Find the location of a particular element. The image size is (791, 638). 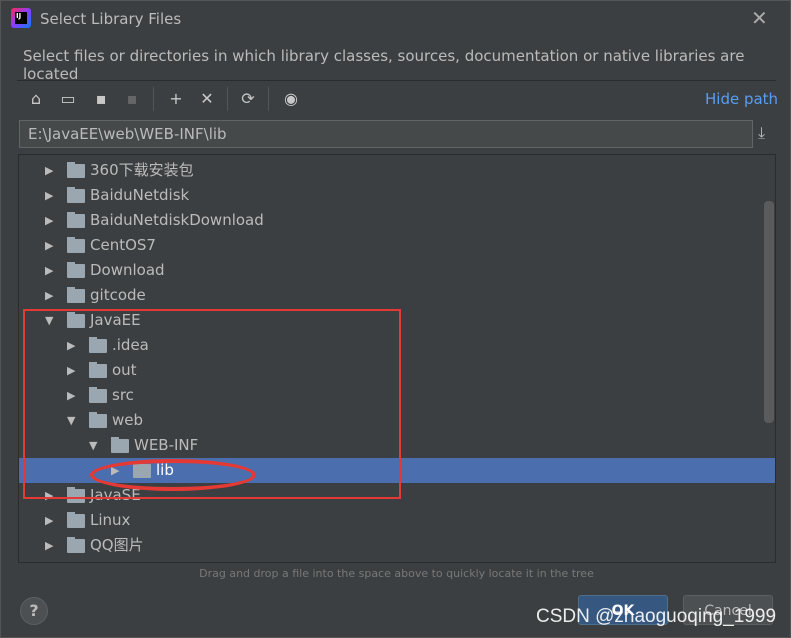

tree-item: ▶ Linux is located at coordinates (397, 520).